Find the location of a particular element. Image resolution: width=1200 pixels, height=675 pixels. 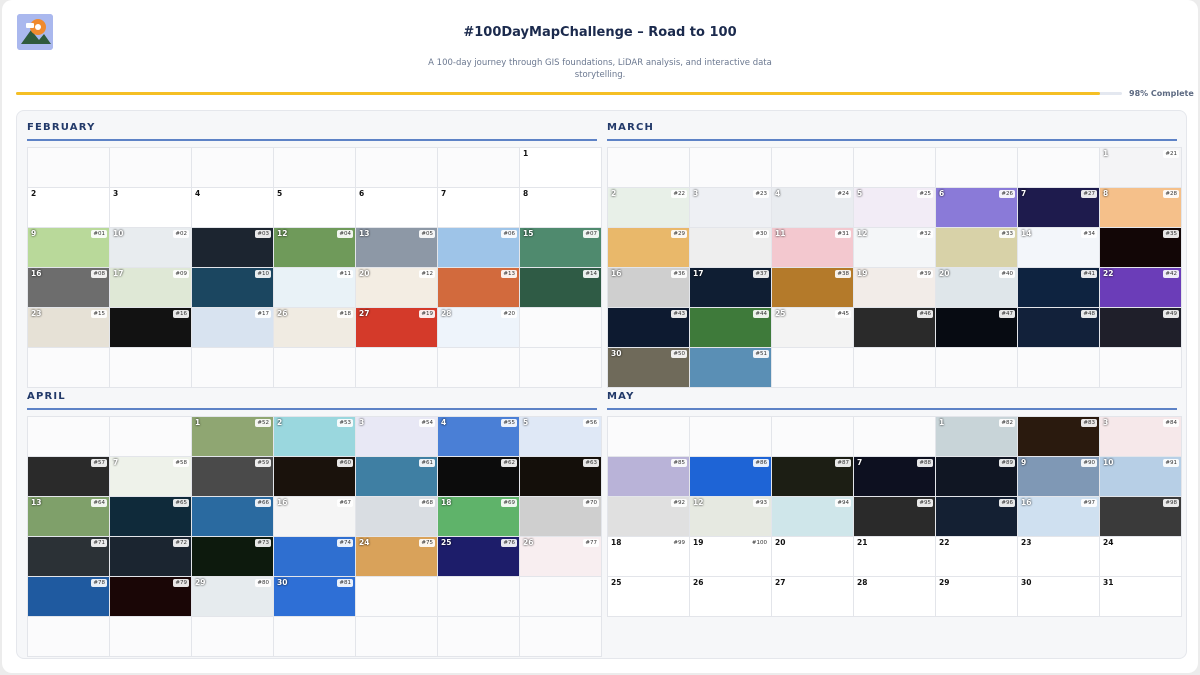

calendar-day-cell: 12 #93 is located at coordinates (730, 516).